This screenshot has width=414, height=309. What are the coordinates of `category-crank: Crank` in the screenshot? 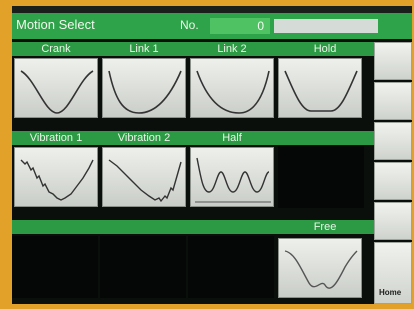 It's located at (56, 49).